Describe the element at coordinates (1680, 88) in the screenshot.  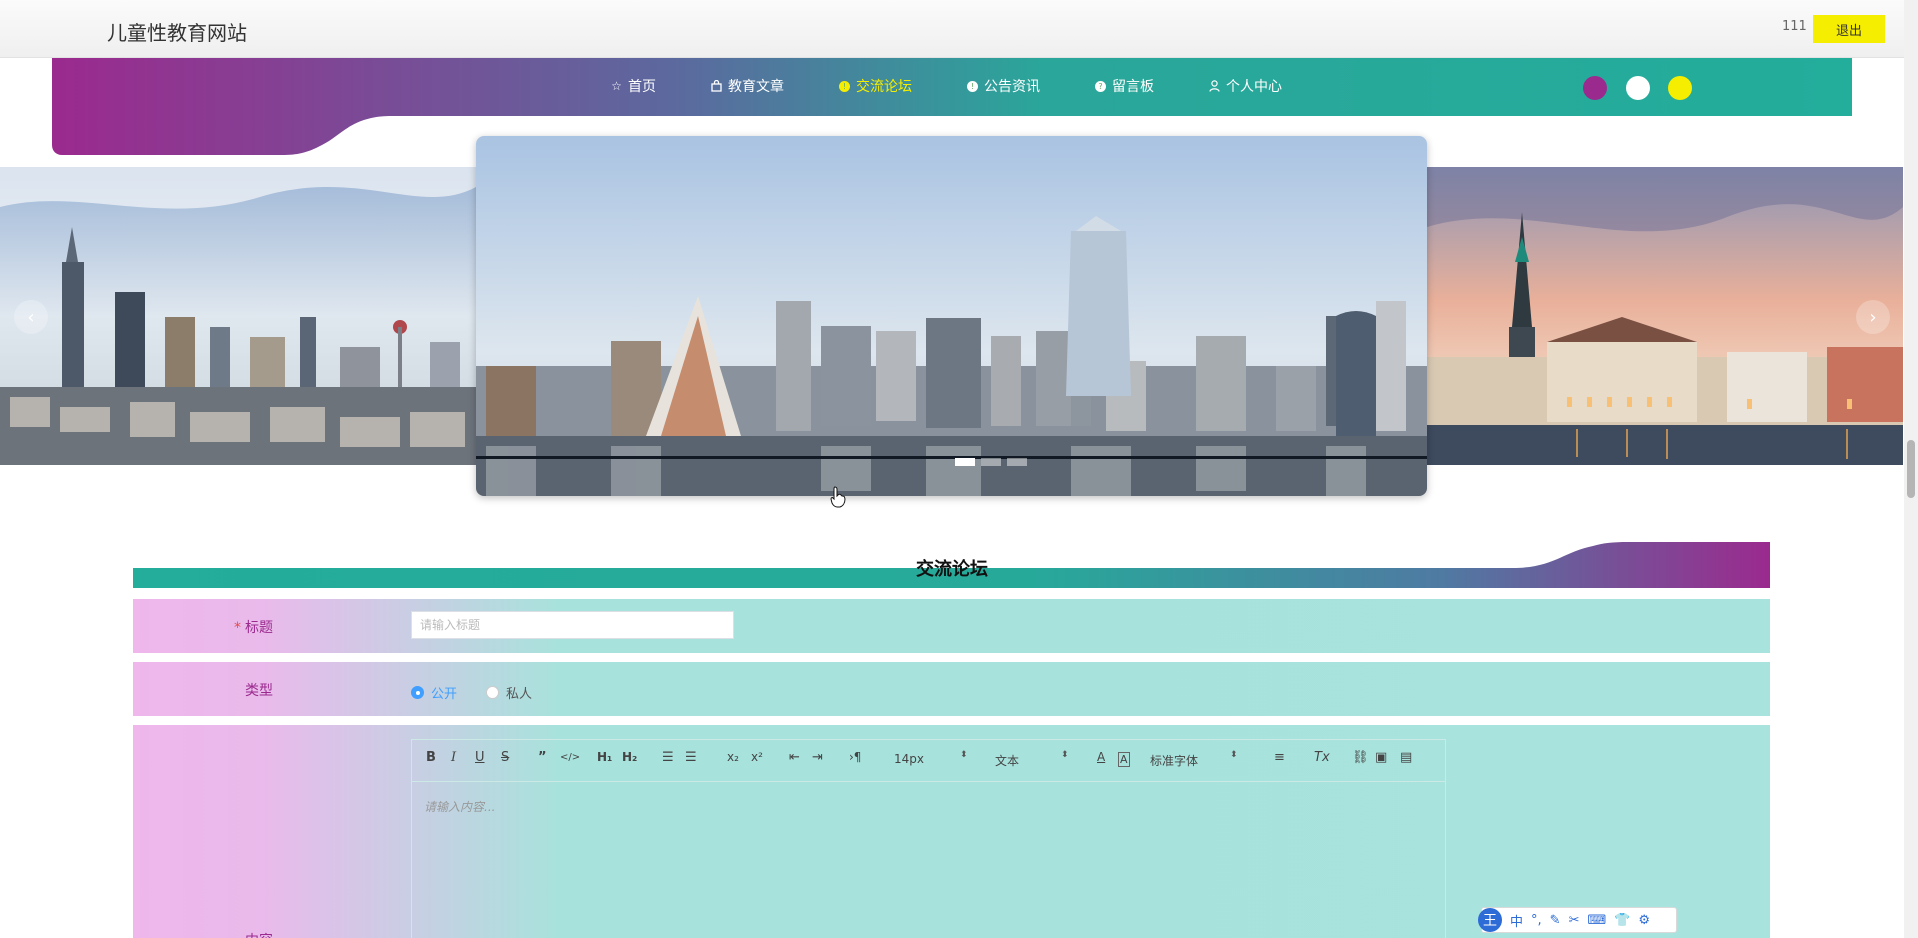
I see `theme-yellow-button` at that location.